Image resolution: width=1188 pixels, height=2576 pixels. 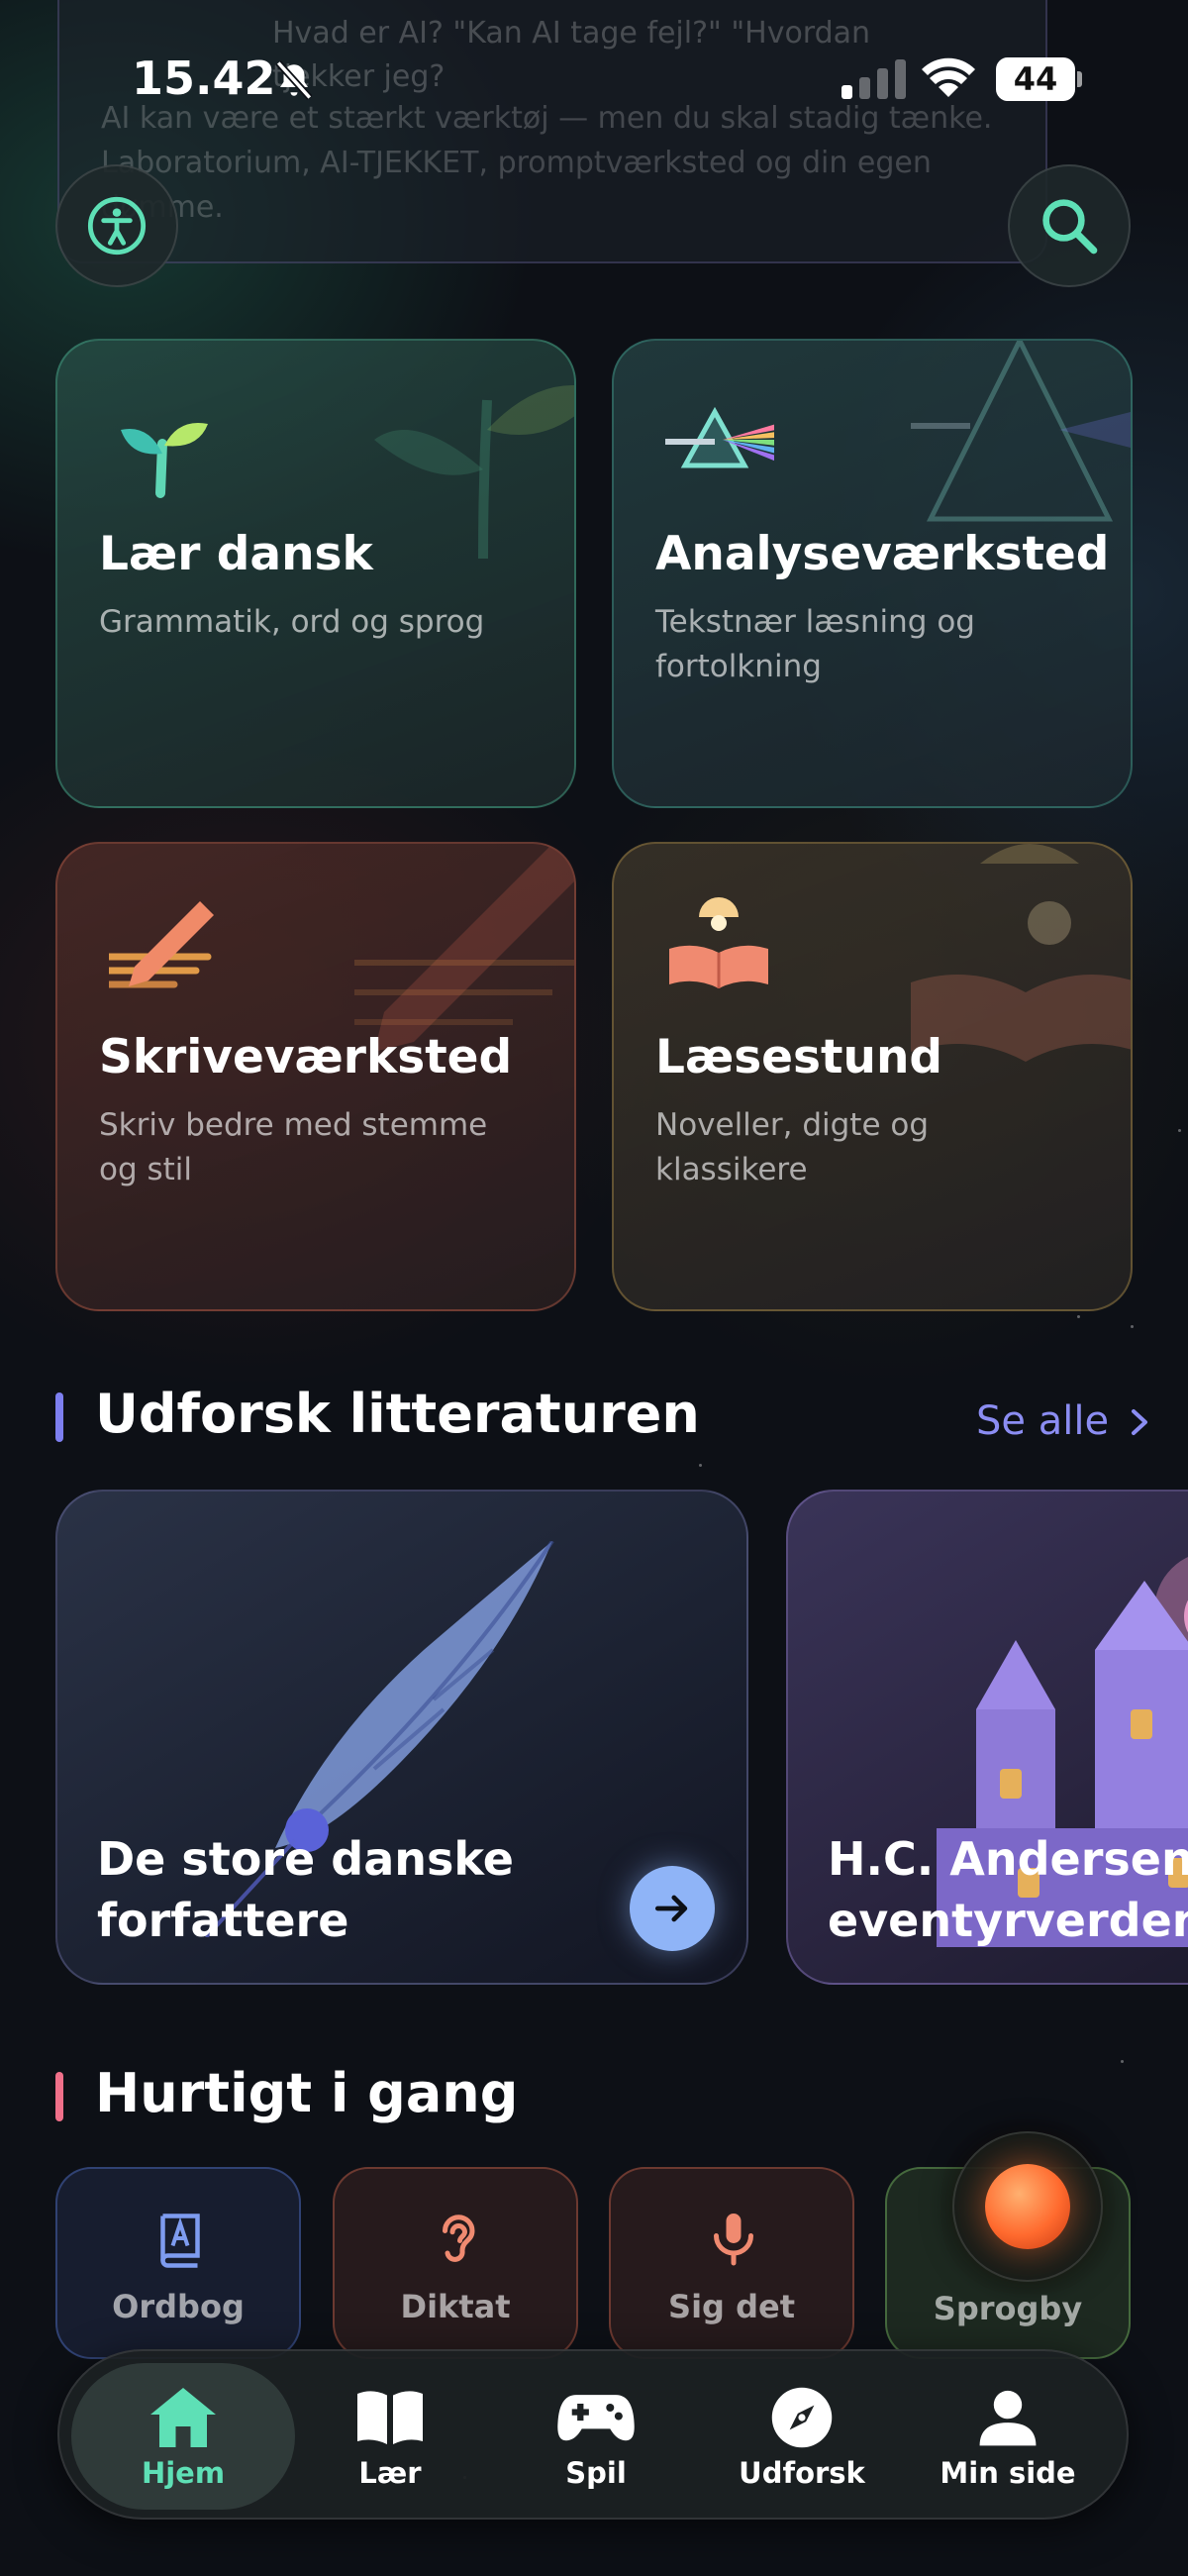 I want to click on tab-bar: Hjem Lær Spil Udforsk Min side, so click(x=593, y=2434).